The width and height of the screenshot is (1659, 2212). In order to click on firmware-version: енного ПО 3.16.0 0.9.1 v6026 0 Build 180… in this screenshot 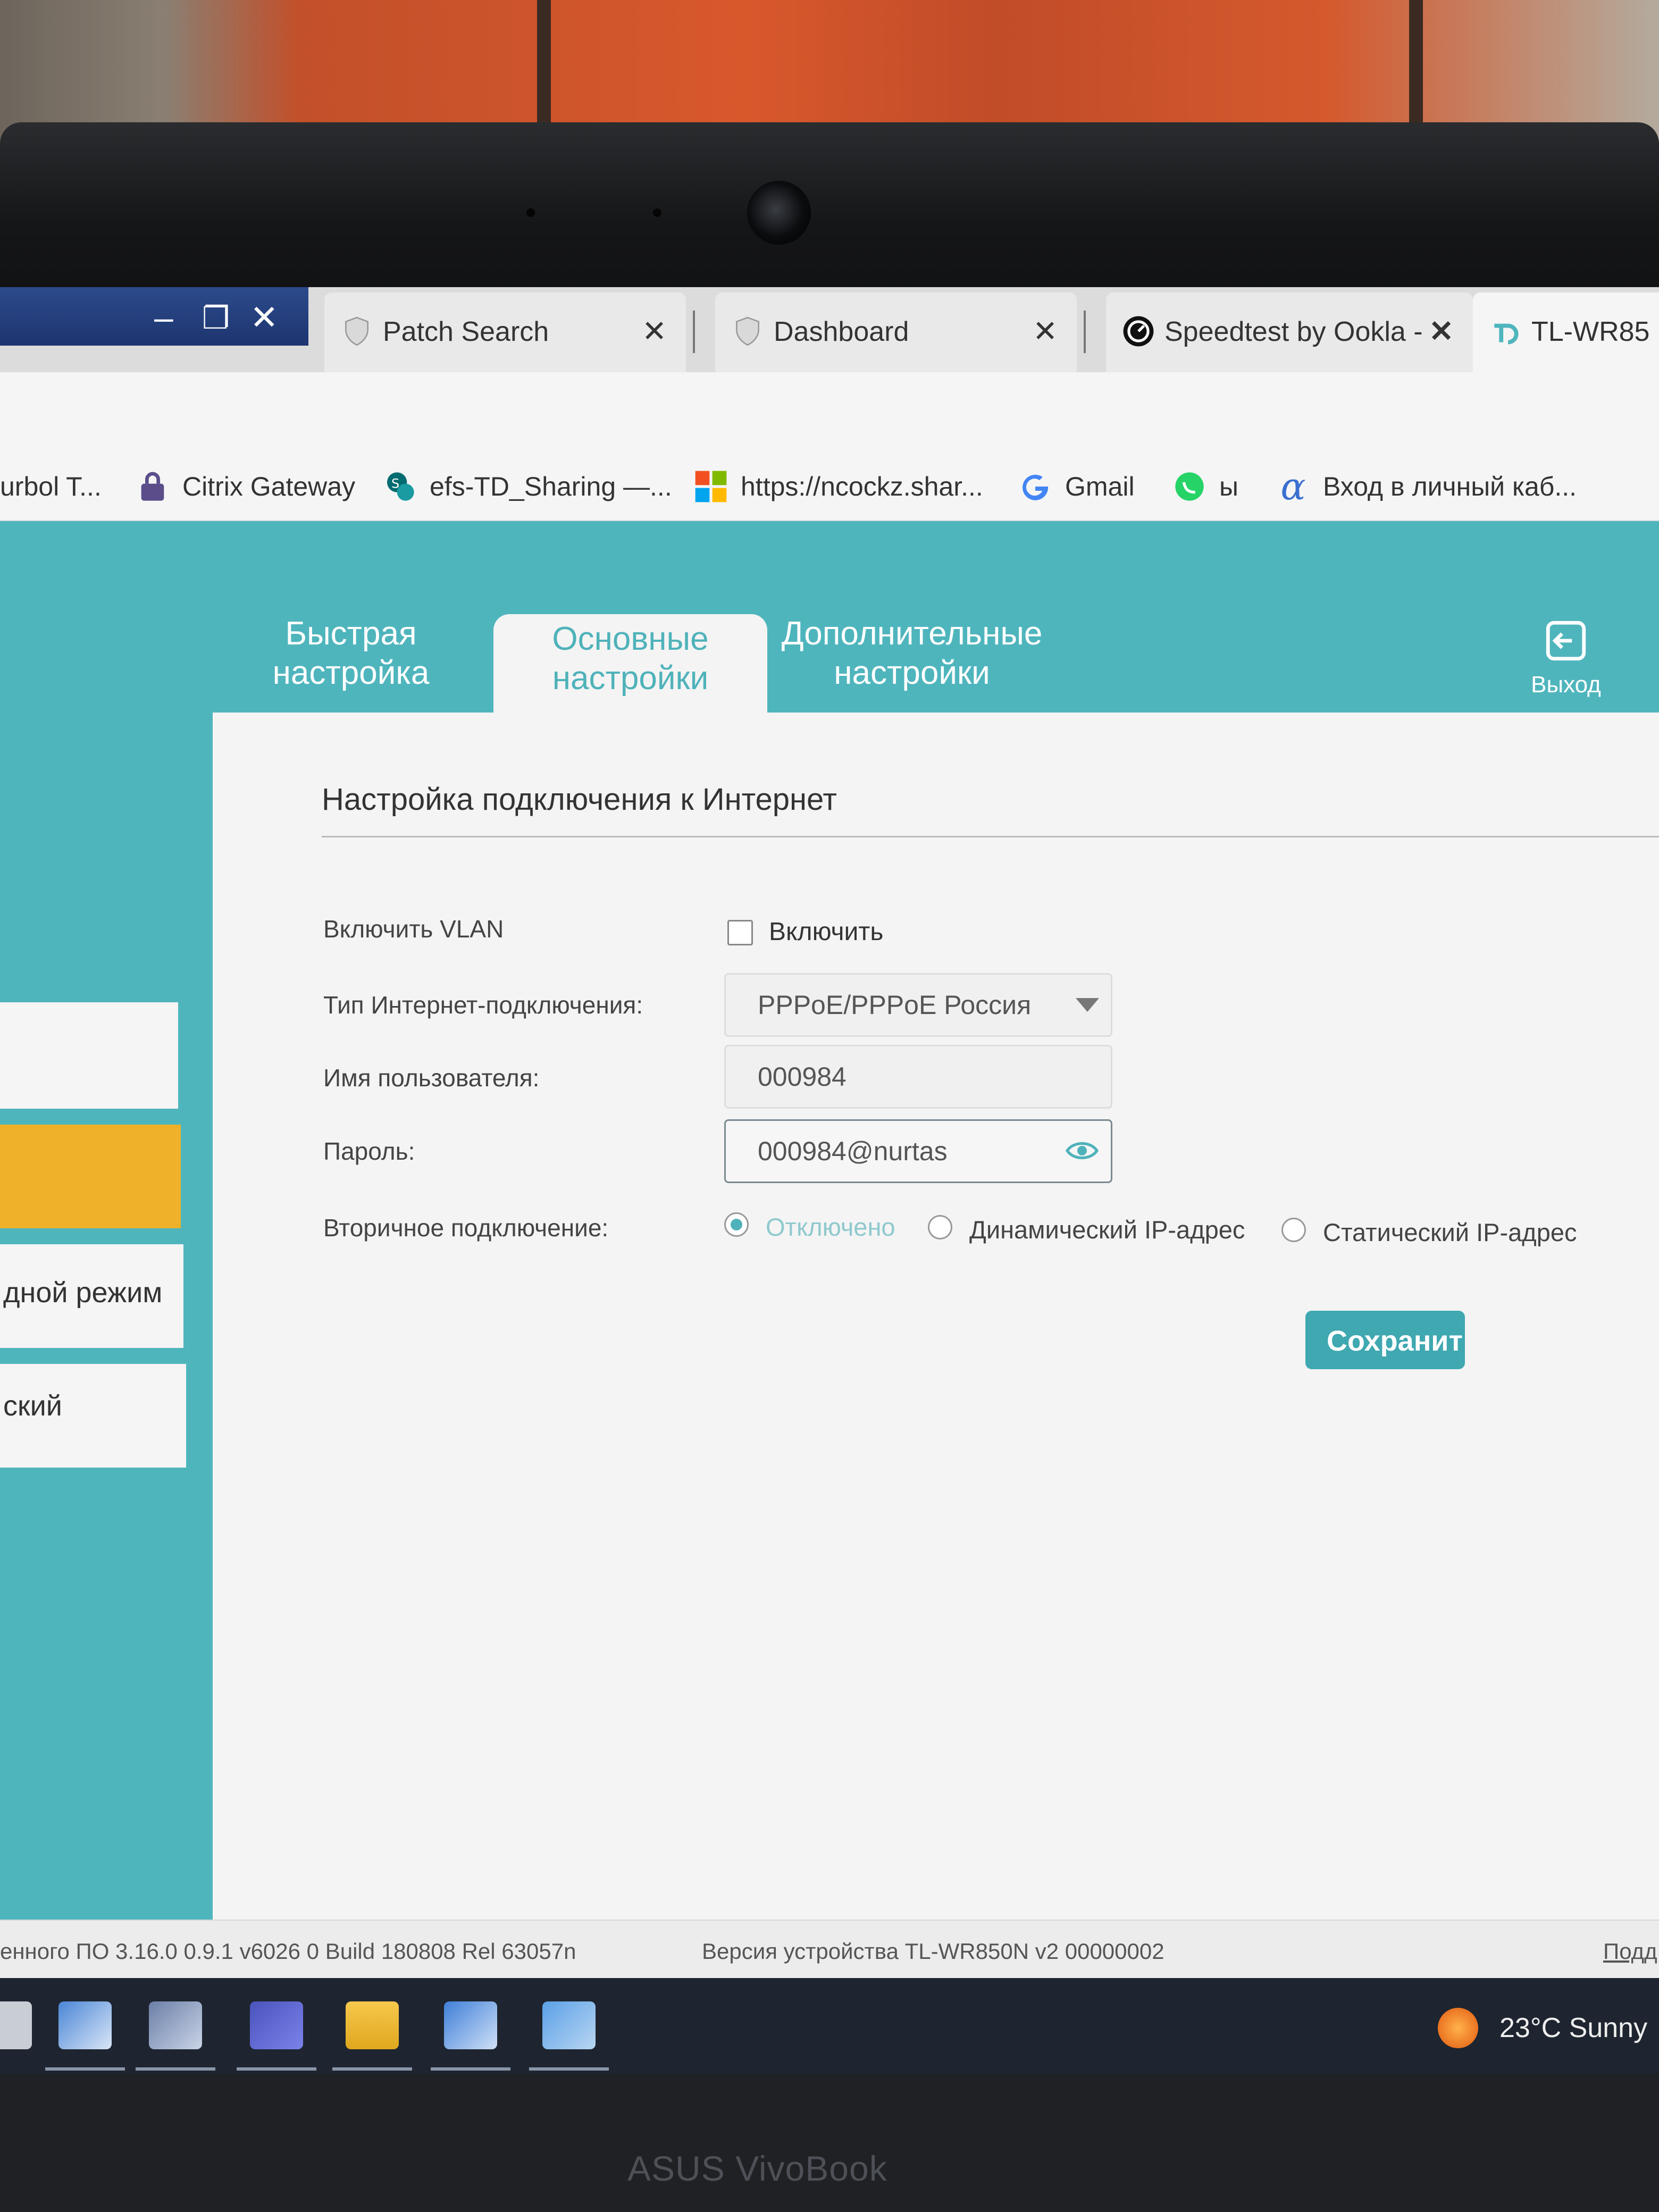, I will do `click(288, 1951)`.